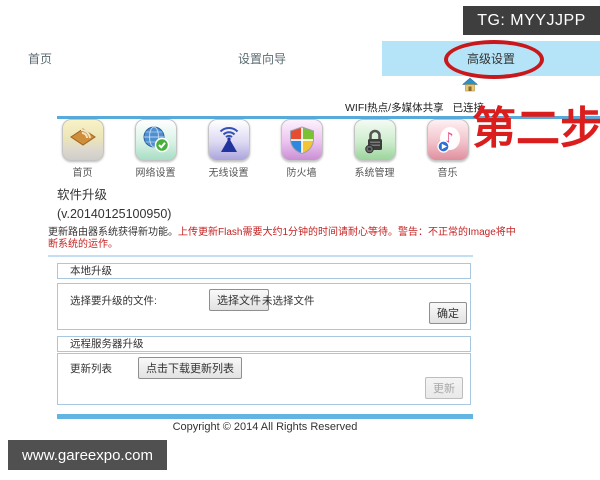 The width and height of the screenshot is (600, 480). Describe the element at coordinates (91, 271) in the screenshot. I see `local-upgrade-title: 本地升级` at that location.